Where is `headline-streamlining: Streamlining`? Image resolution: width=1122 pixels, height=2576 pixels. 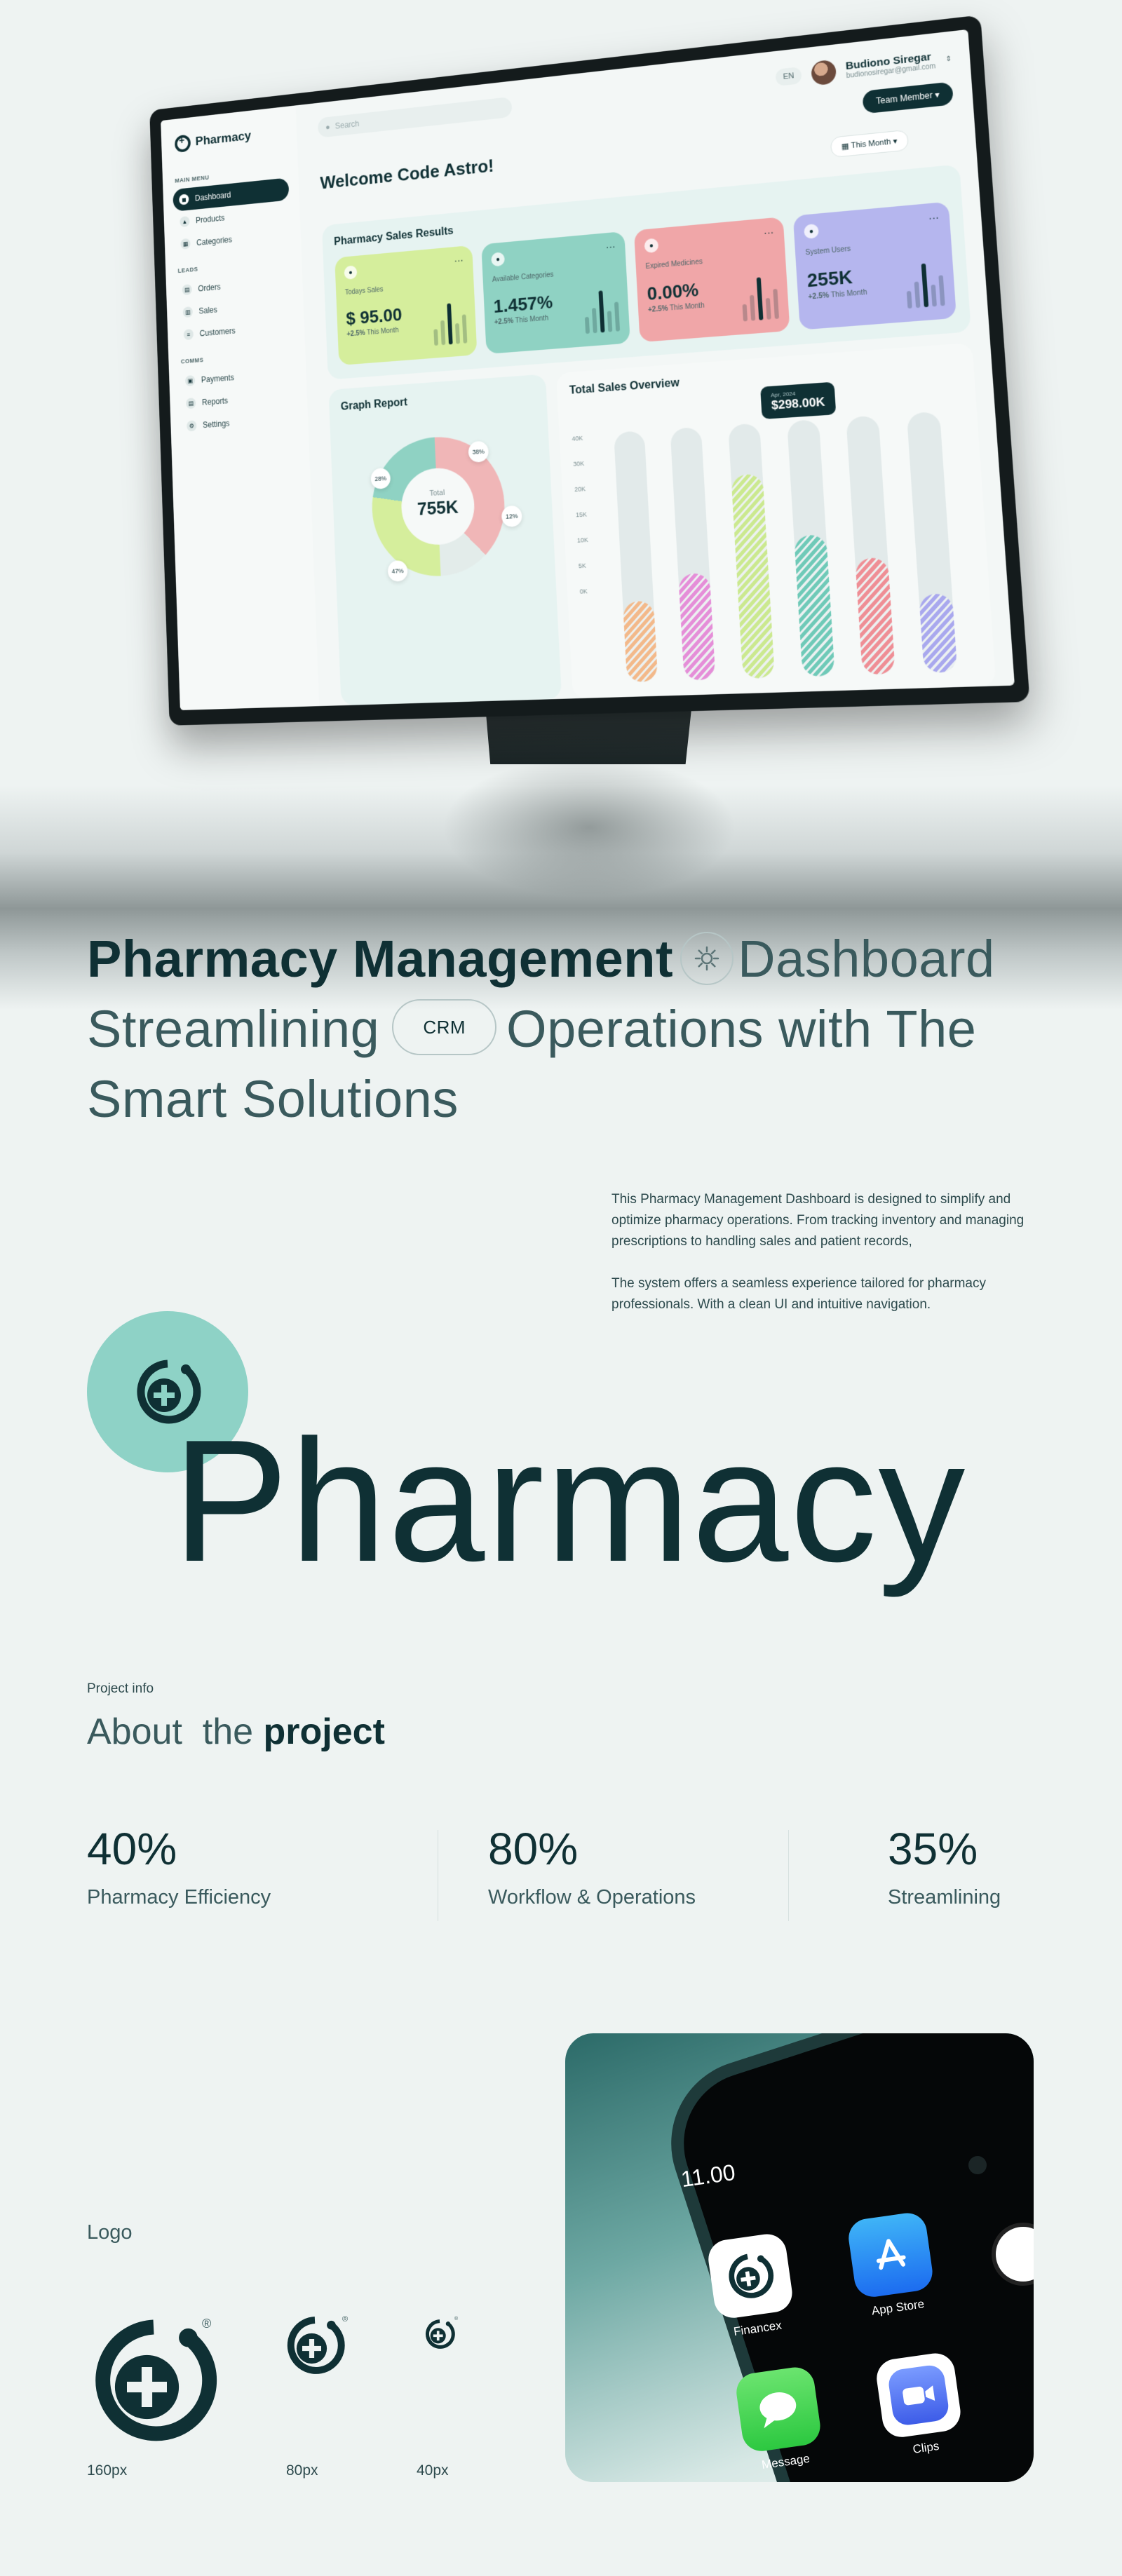
headline-streamlining: Streamlining is located at coordinates (234, 1029).